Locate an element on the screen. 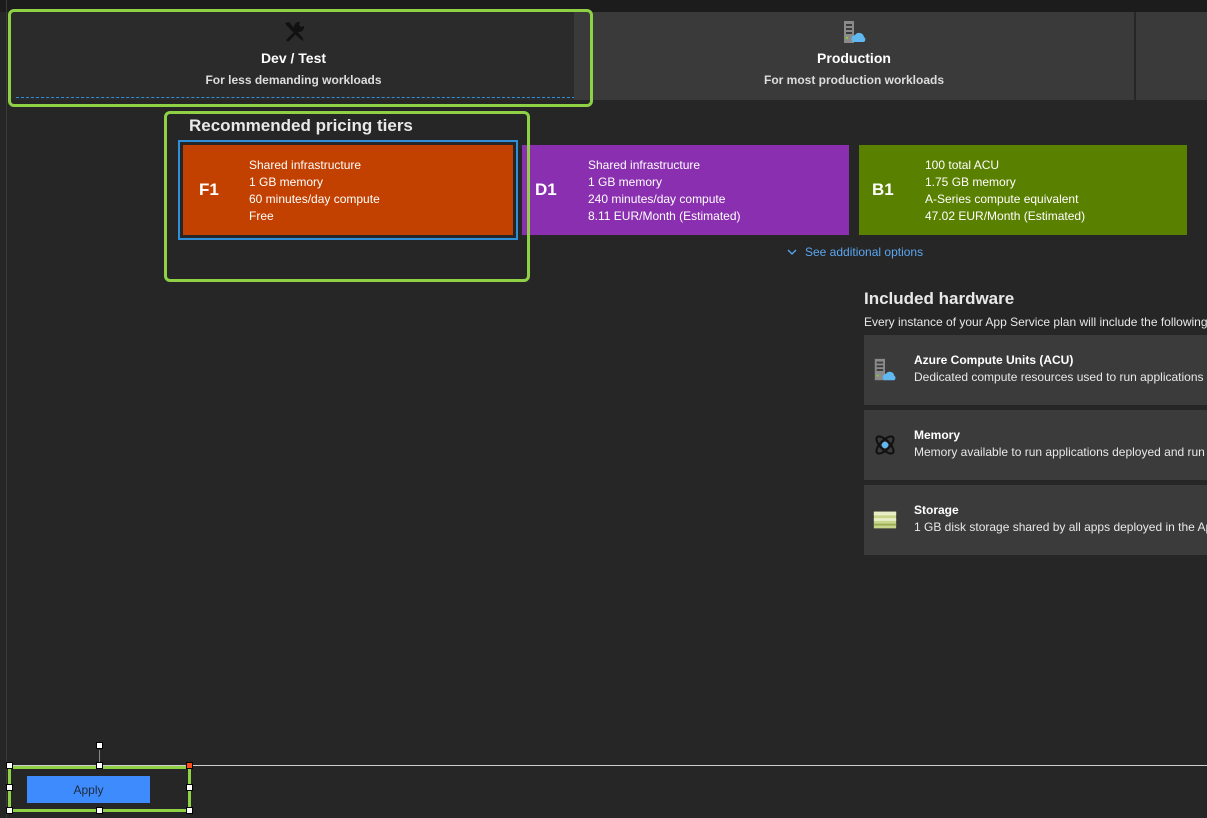 The width and height of the screenshot is (1207, 818). resize-handle-bottom-left is located at coordinates (9, 810).